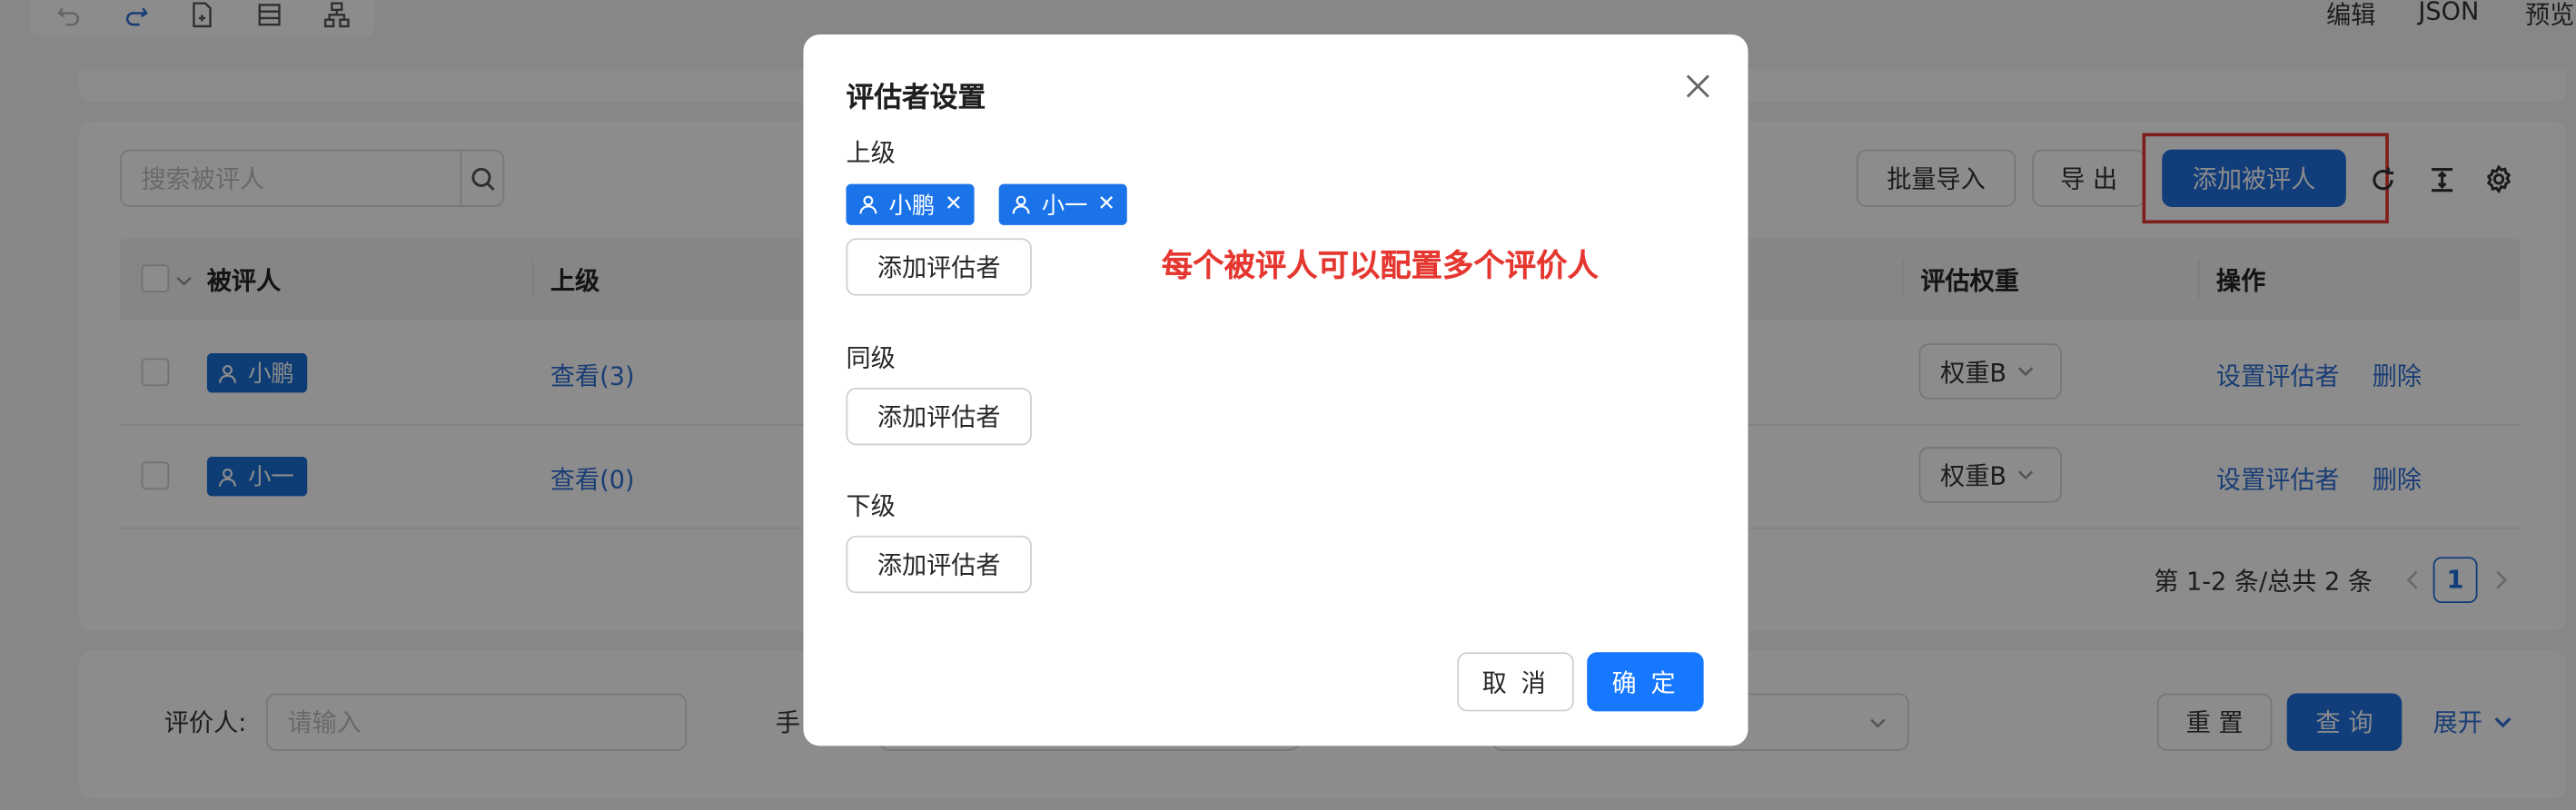 The image size is (2576, 810). What do you see at coordinates (939, 564) in the screenshot?
I see `add-subordinate-evaluator-button: 添加评估者` at bounding box center [939, 564].